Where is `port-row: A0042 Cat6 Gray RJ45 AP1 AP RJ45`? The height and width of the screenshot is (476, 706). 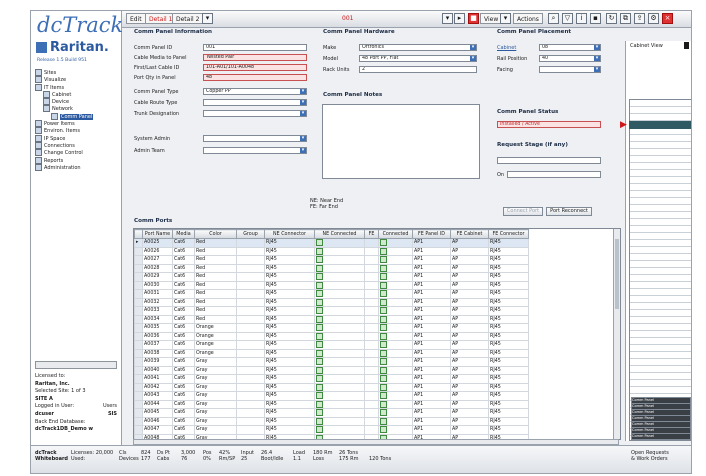 port-row: A0042 Cat6 Gray RJ45 AP1 AP RJ45 is located at coordinates (331, 387).